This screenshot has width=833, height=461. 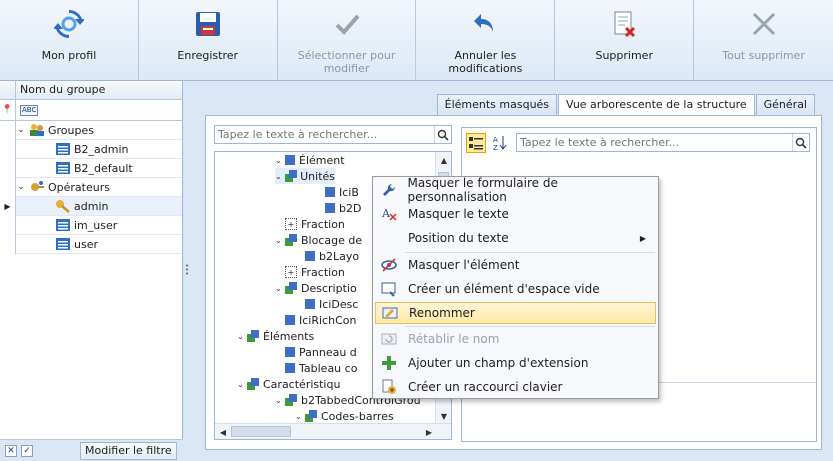 What do you see at coordinates (624, 55) in the screenshot?
I see `delete-label: Supprimer` at bounding box center [624, 55].